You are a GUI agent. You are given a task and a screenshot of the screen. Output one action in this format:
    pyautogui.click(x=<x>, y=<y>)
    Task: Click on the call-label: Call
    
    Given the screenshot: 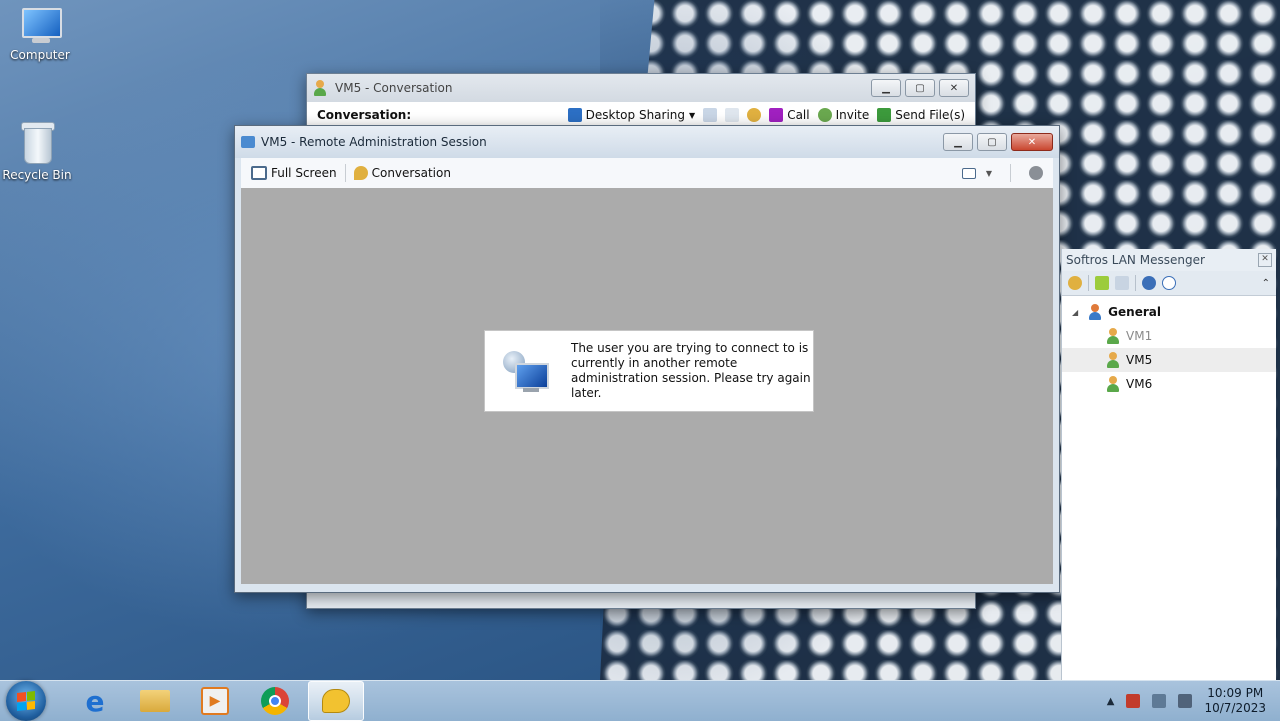 What is the action you would take?
    pyautogui.click(x=798, y=115)
    